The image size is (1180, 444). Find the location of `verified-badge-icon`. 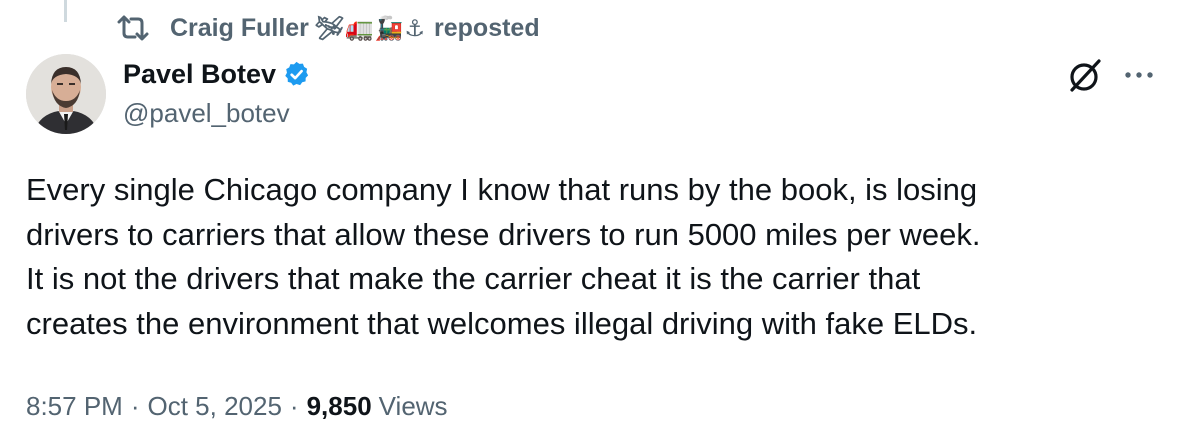

verified-badge-icon is located at coordinates (296, 74).